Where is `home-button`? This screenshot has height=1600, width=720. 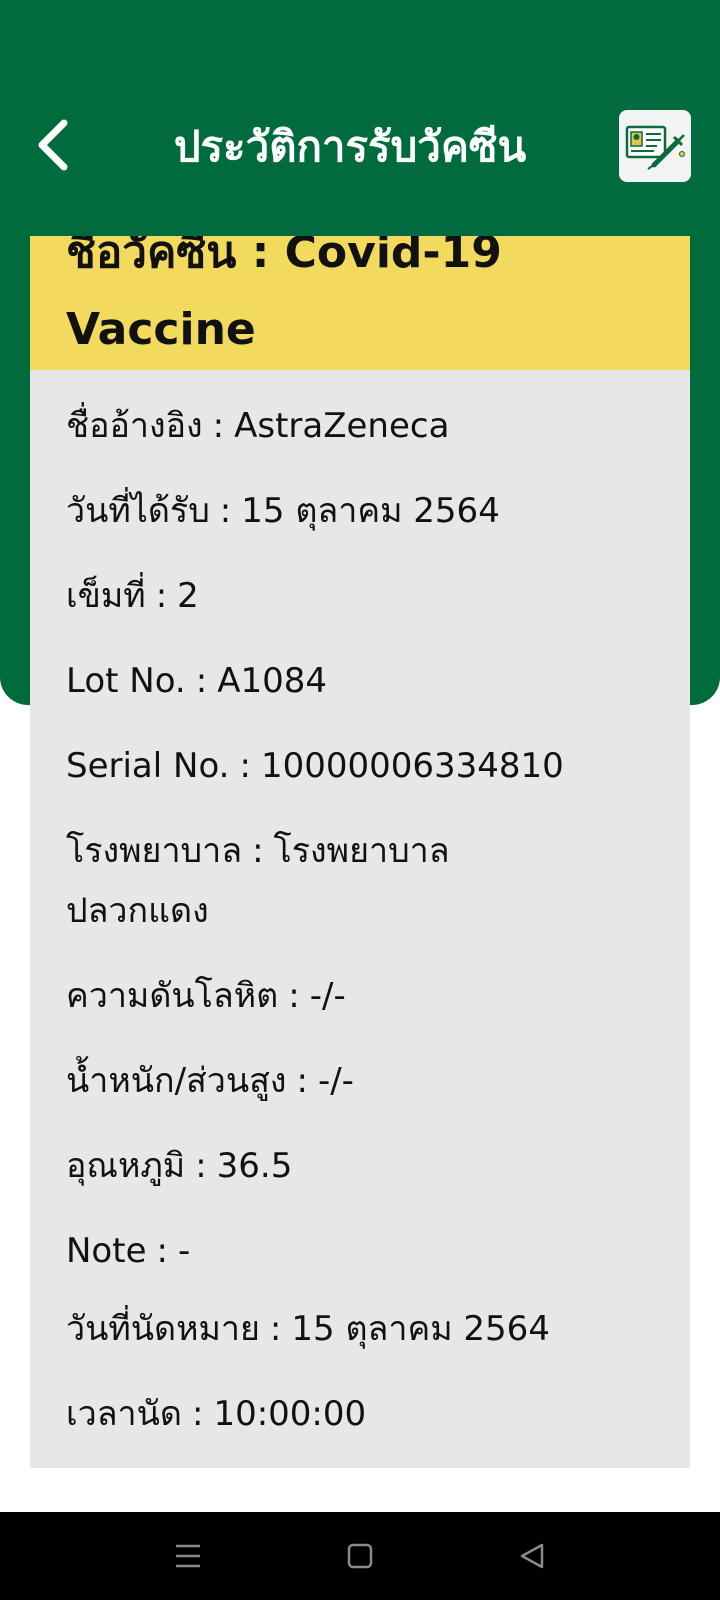
home-button is located at coordinates (360, 1556).